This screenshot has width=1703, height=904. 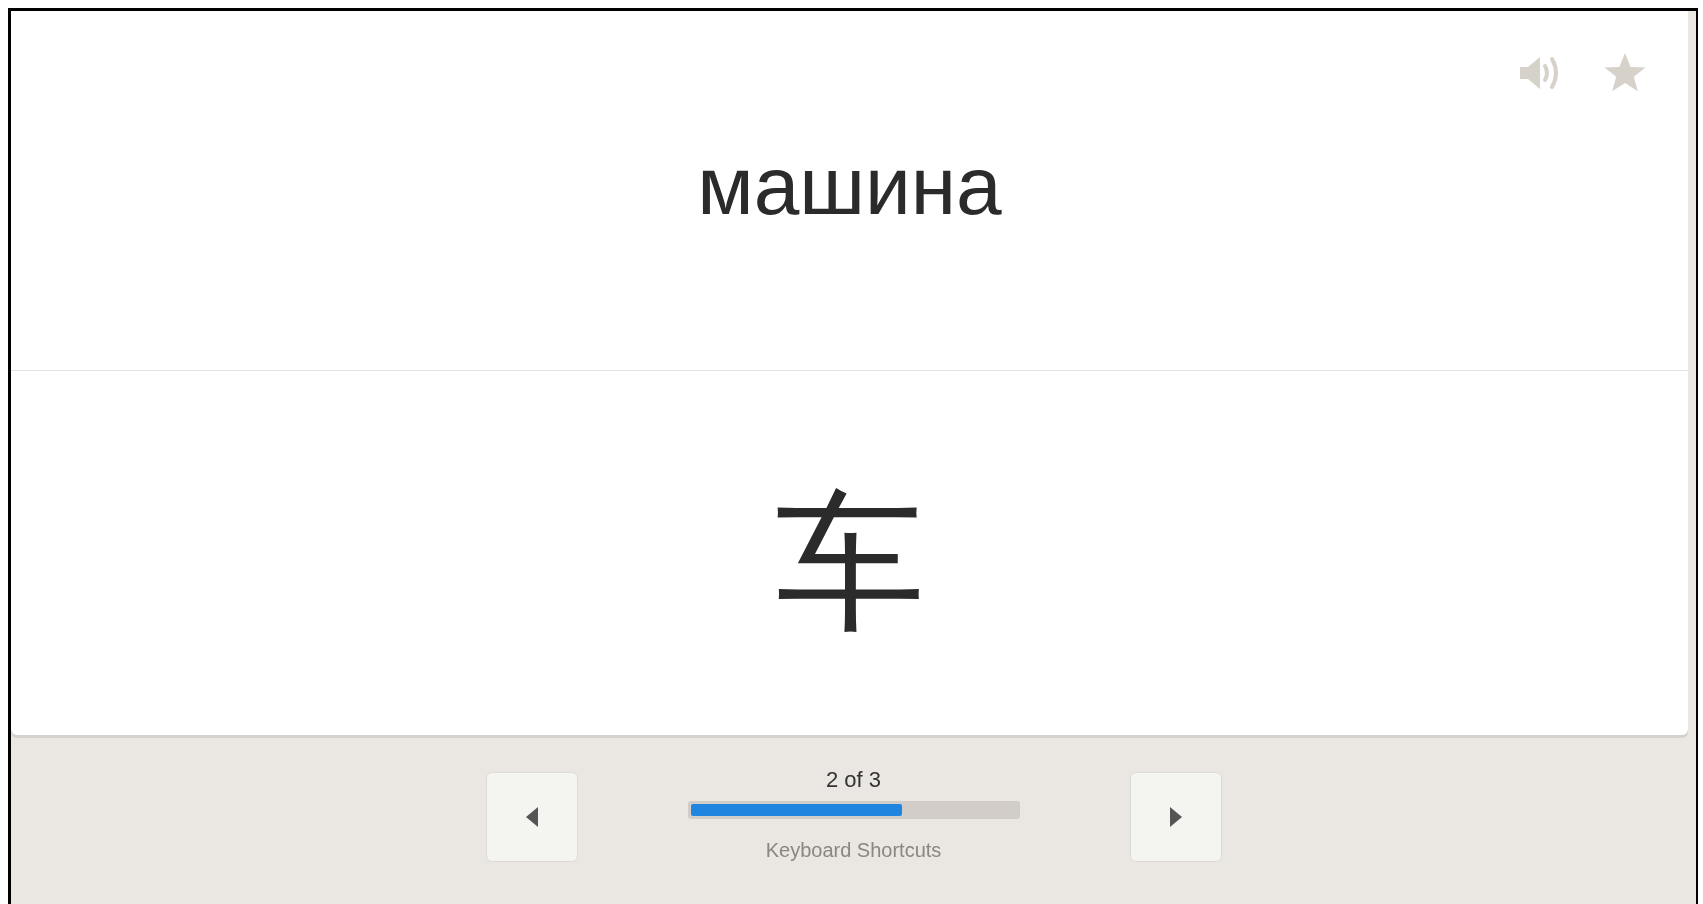 I want to click on definition-text: 车, so click(x=849, y=562).